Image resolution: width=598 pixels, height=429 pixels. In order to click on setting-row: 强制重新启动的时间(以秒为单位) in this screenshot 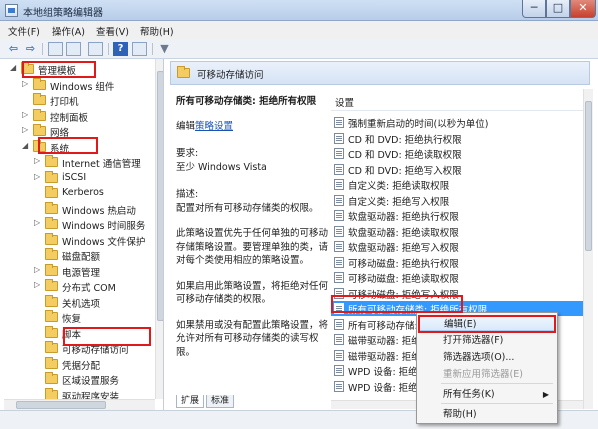, I will do `click(457, 122)`.